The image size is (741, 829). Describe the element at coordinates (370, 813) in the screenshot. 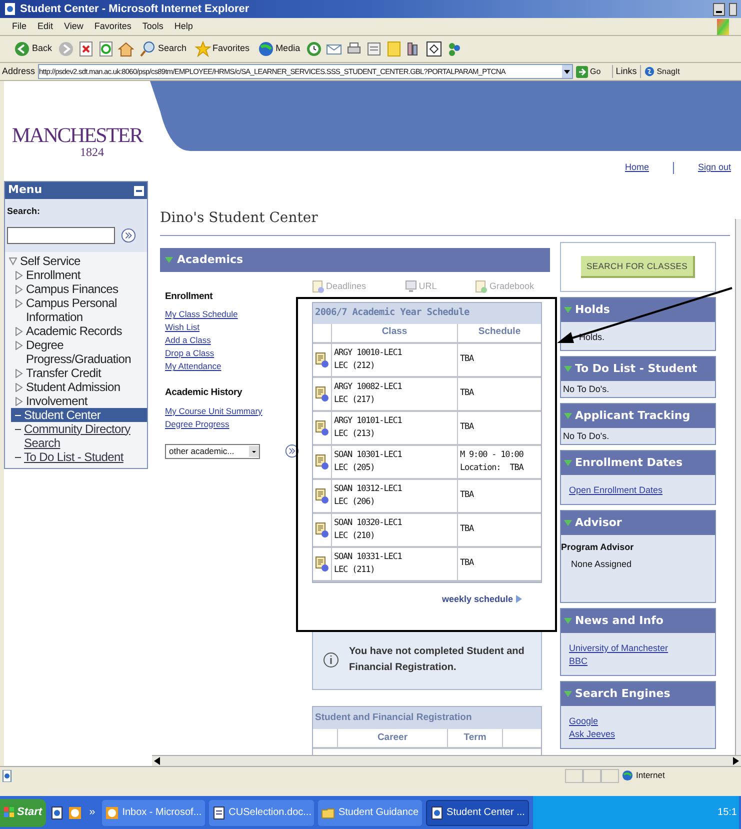

I see `taskbar-button: Student Guidance` at that location.